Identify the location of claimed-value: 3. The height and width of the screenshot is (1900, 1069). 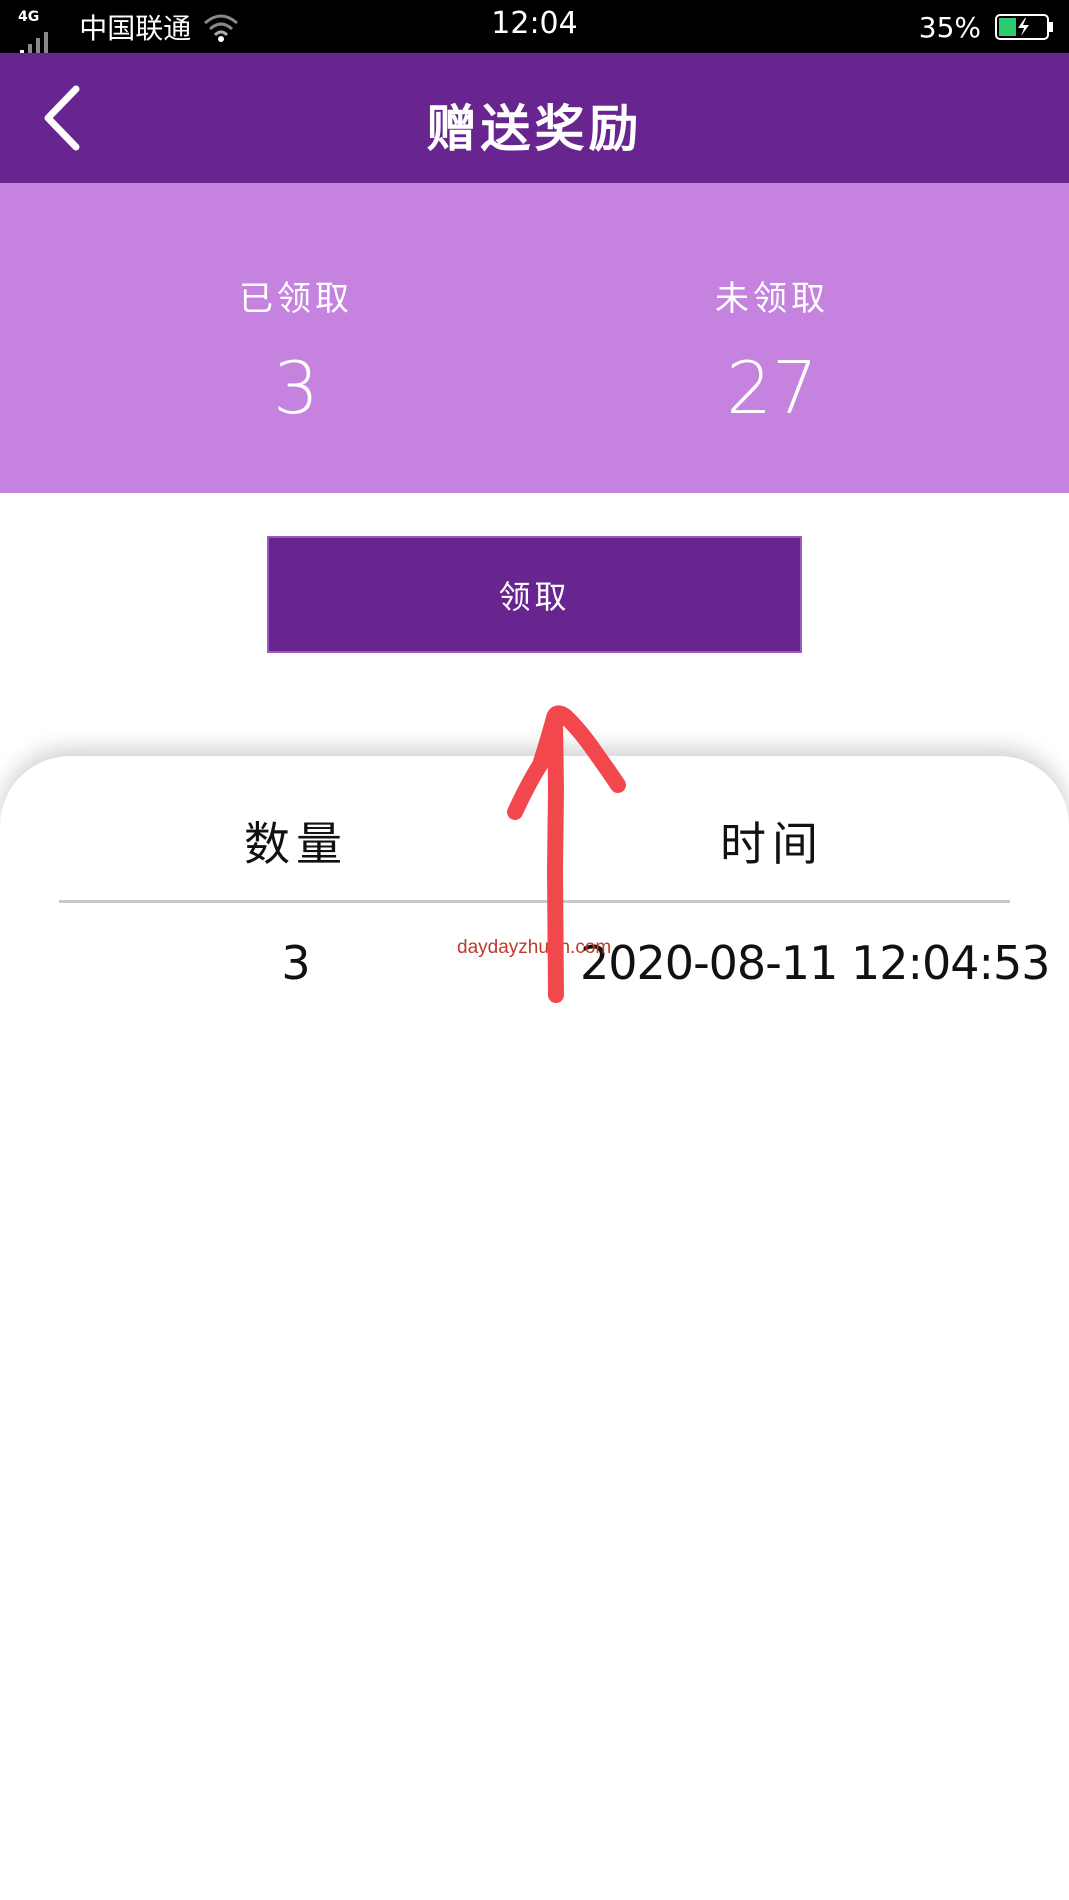
(296, 388).